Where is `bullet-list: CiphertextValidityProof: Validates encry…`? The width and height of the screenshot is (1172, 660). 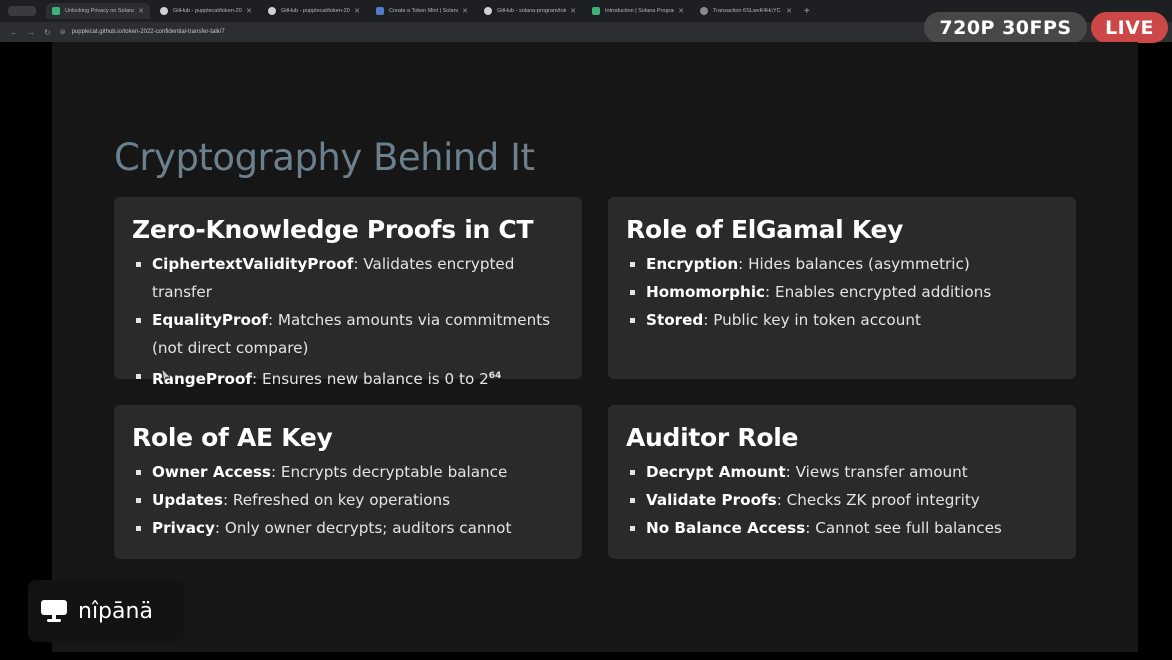
bullet-list: CiphertextValidityProof: Validates encry… is located at coordinates (348, 321).